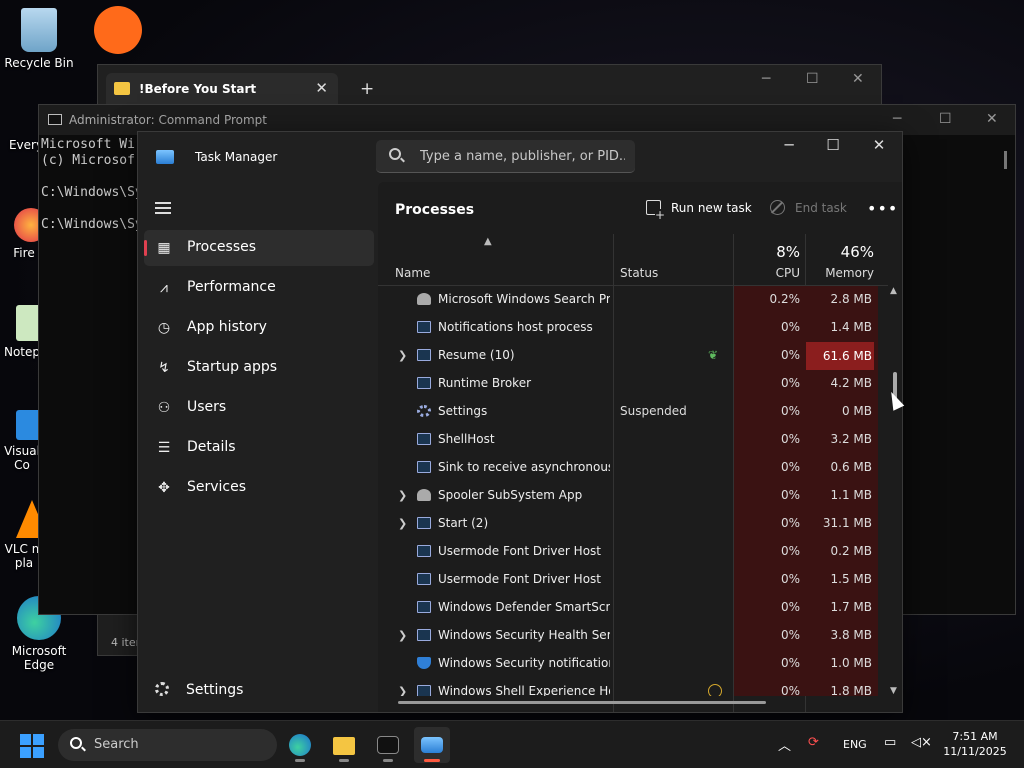 This screenshot has width=1024, height=768. What do you see at coordinates (975, 744) in the screenshot?
I see `system-clock: 7:51 AM 11/11/2025` at bounding box center [975, 744].